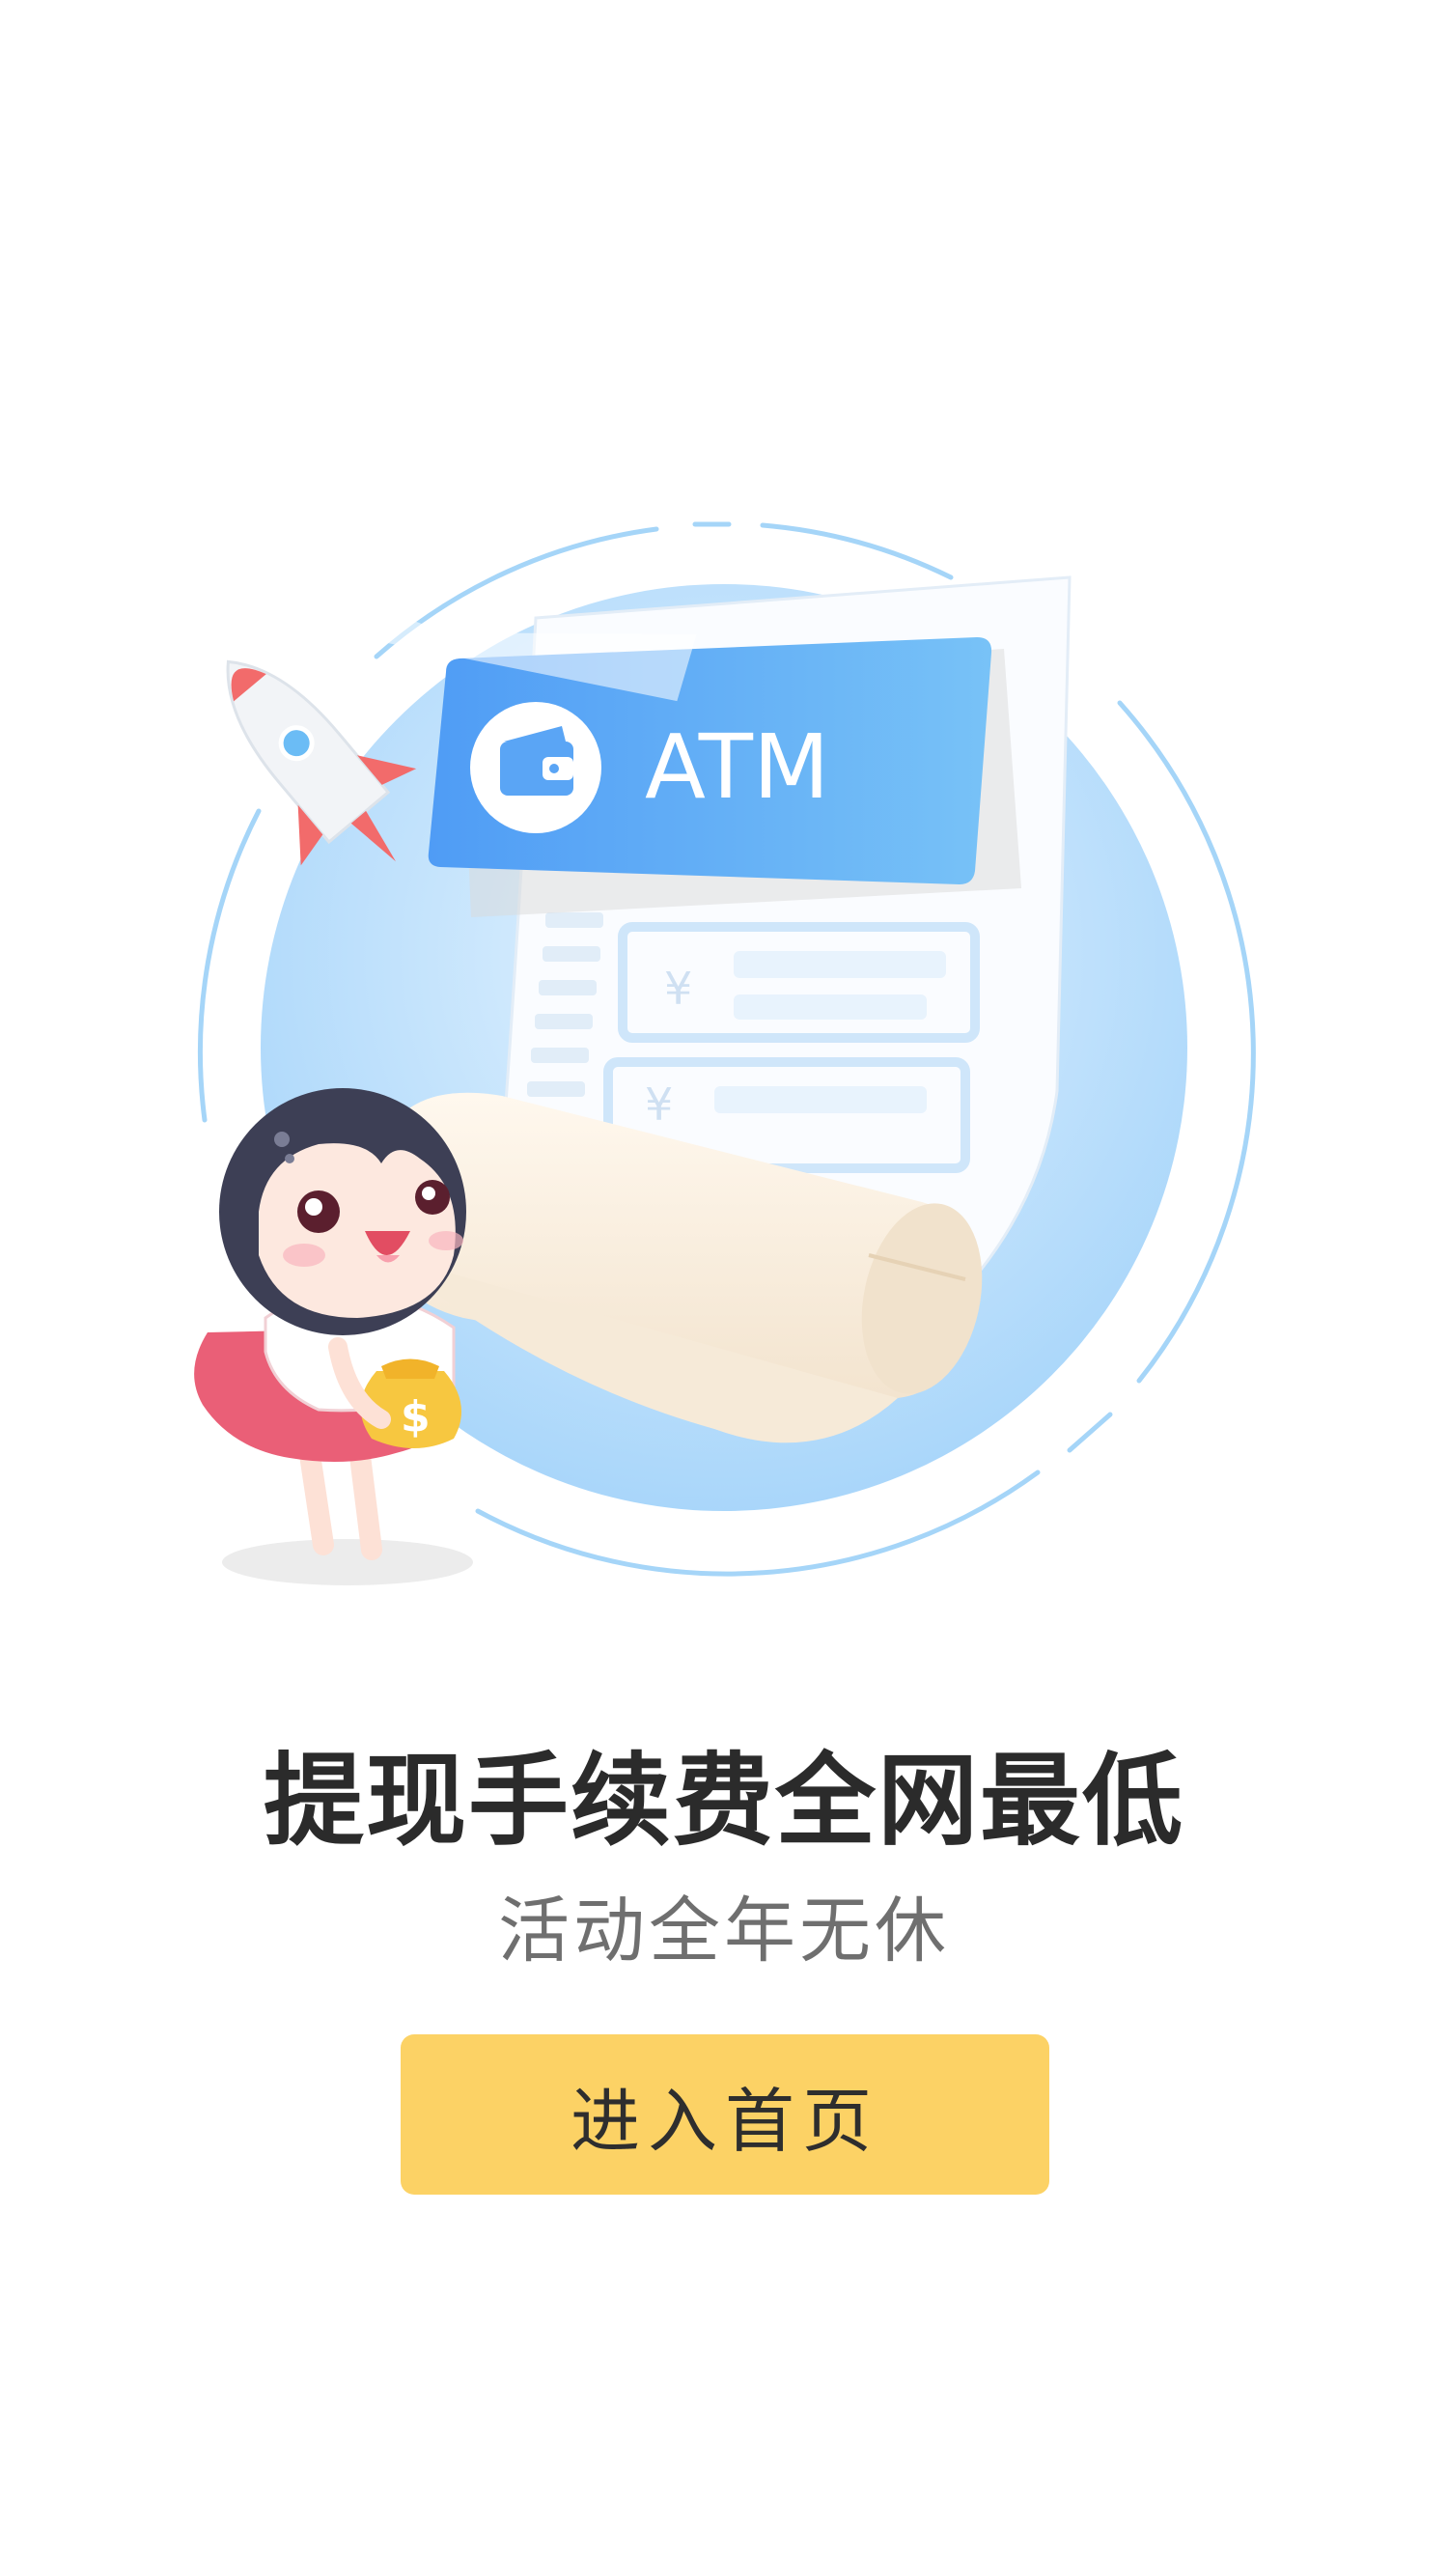 The height and width of the screenshot is (2576, 1448). What do you see at coordinates (678, 989) in the screenshot?
I see `currency-symbol-1: ¥` at bounding box center [678, 989].